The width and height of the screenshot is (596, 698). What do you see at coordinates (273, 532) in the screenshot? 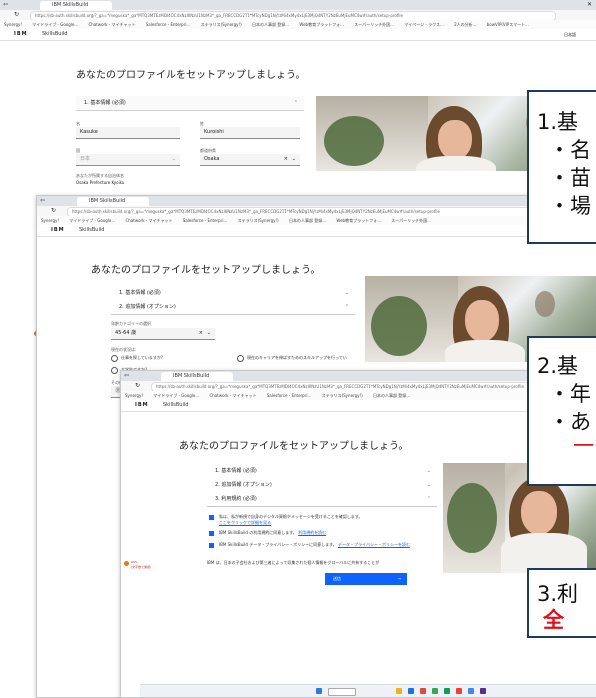
I see `consent-text-2: IBM SkillsBuild の利用規約に同意します。 利用規約を読む` at bounding box center [273, 532].